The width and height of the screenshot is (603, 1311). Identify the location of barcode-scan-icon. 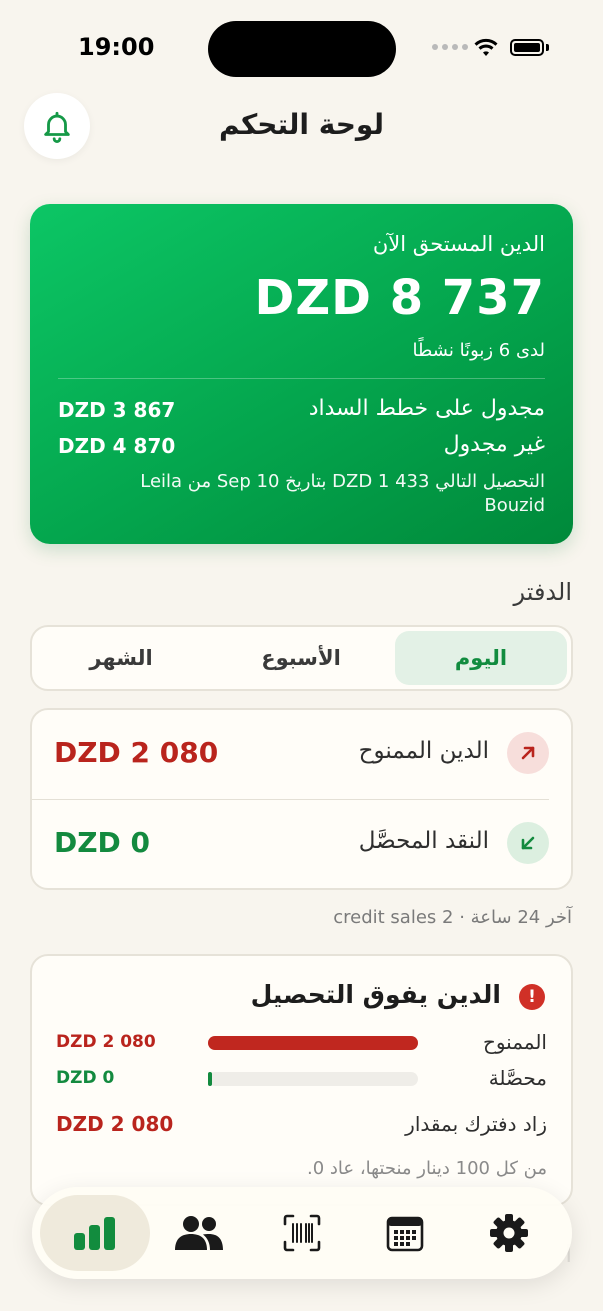
(302, 1233).